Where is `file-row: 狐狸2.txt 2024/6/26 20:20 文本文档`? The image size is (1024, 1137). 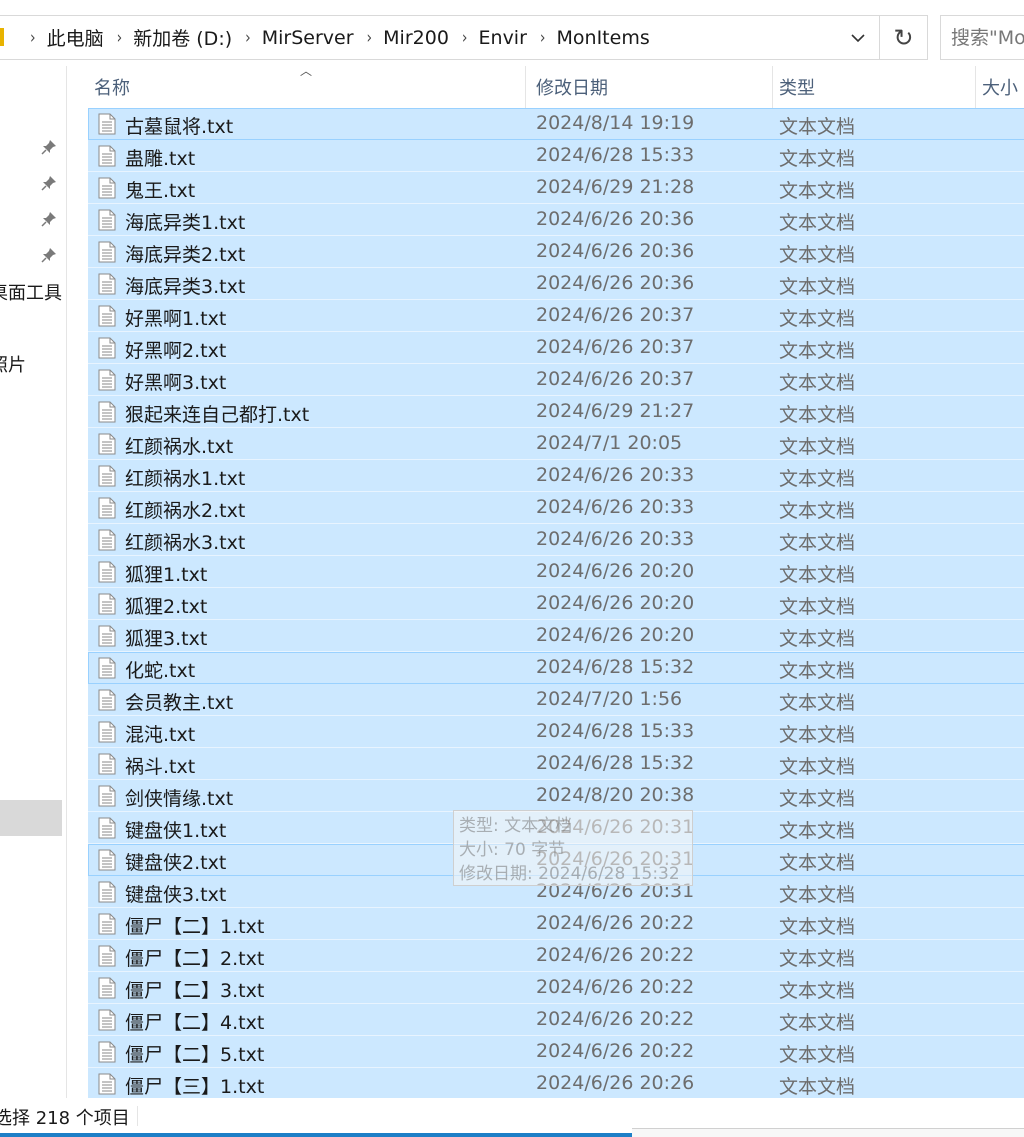 file-row: 狐狸2.txt 2024/6/26 20:20 文本文档 is located at coordinates (556, 604).